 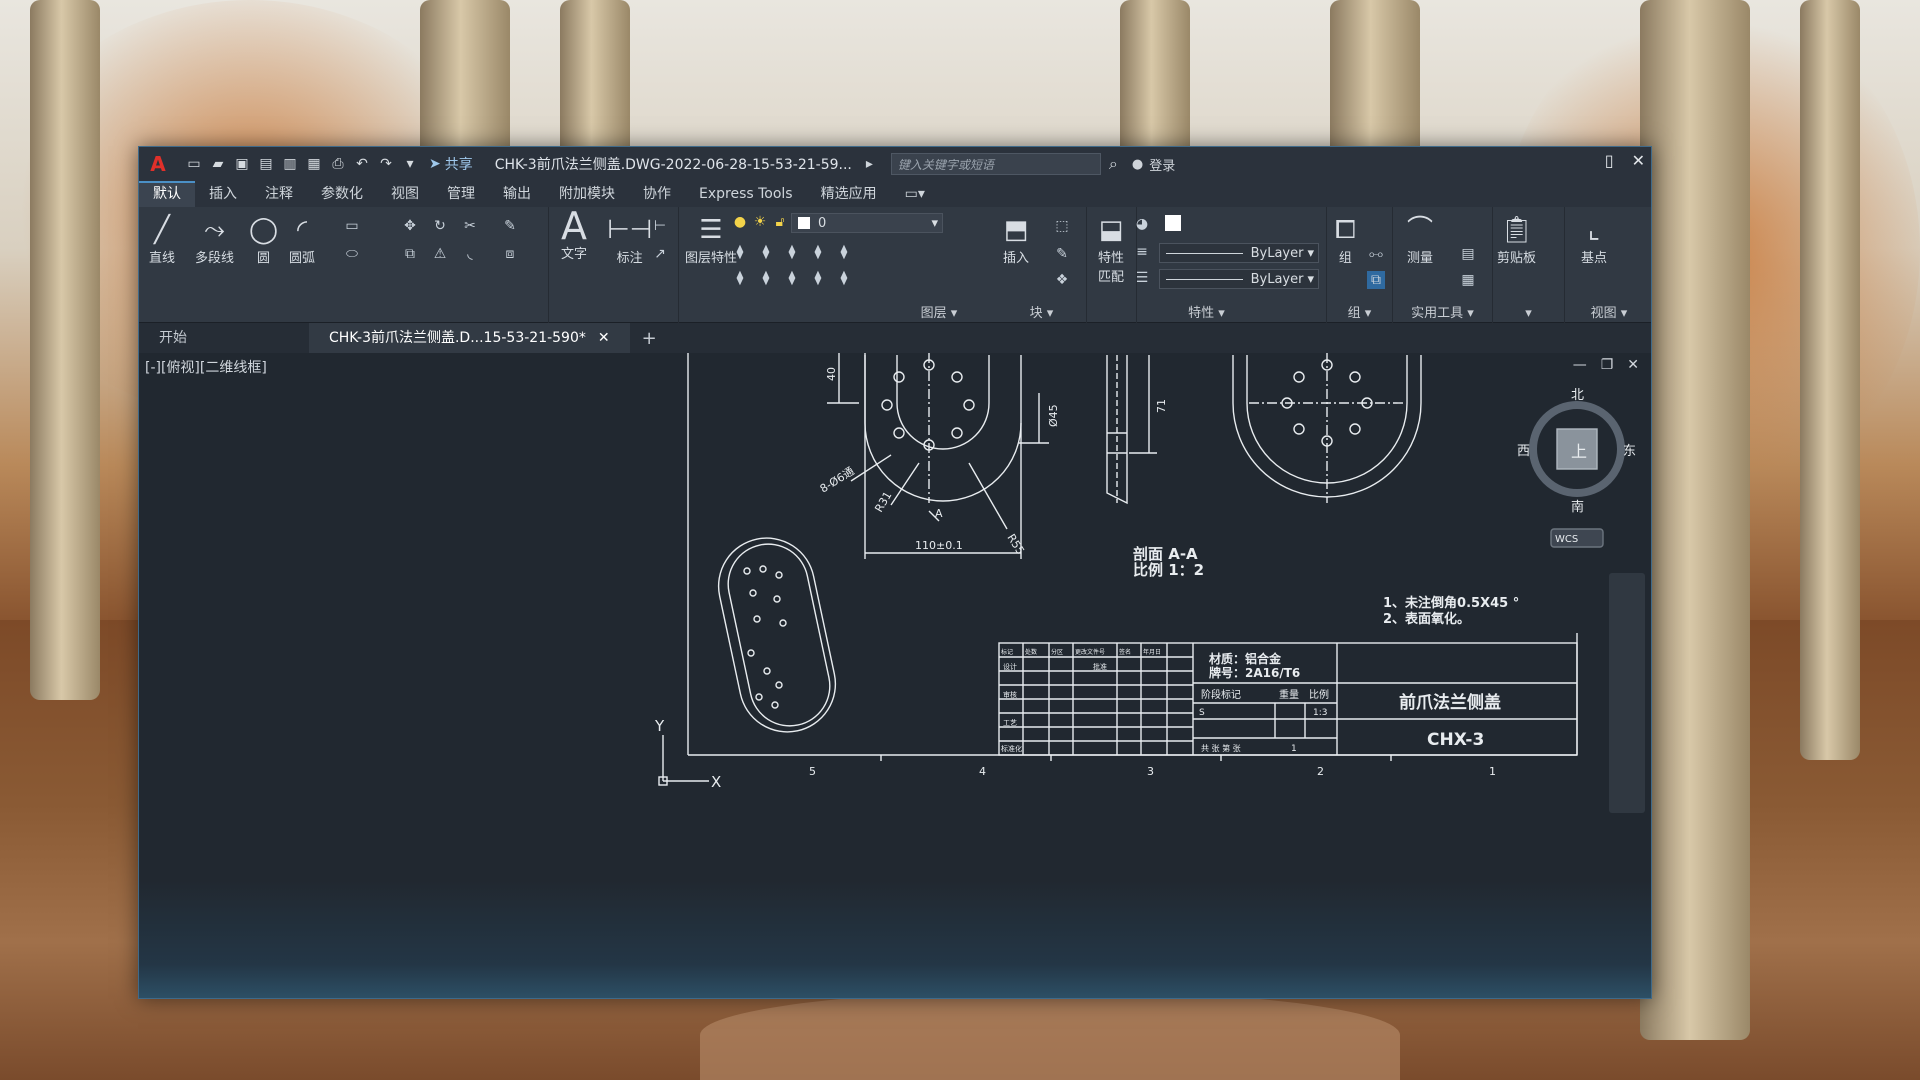 What do you see at coordinates (780, 222) in the screenshot?
I see `lock-icon: 🔓︎` at bounding box center [780, 222].